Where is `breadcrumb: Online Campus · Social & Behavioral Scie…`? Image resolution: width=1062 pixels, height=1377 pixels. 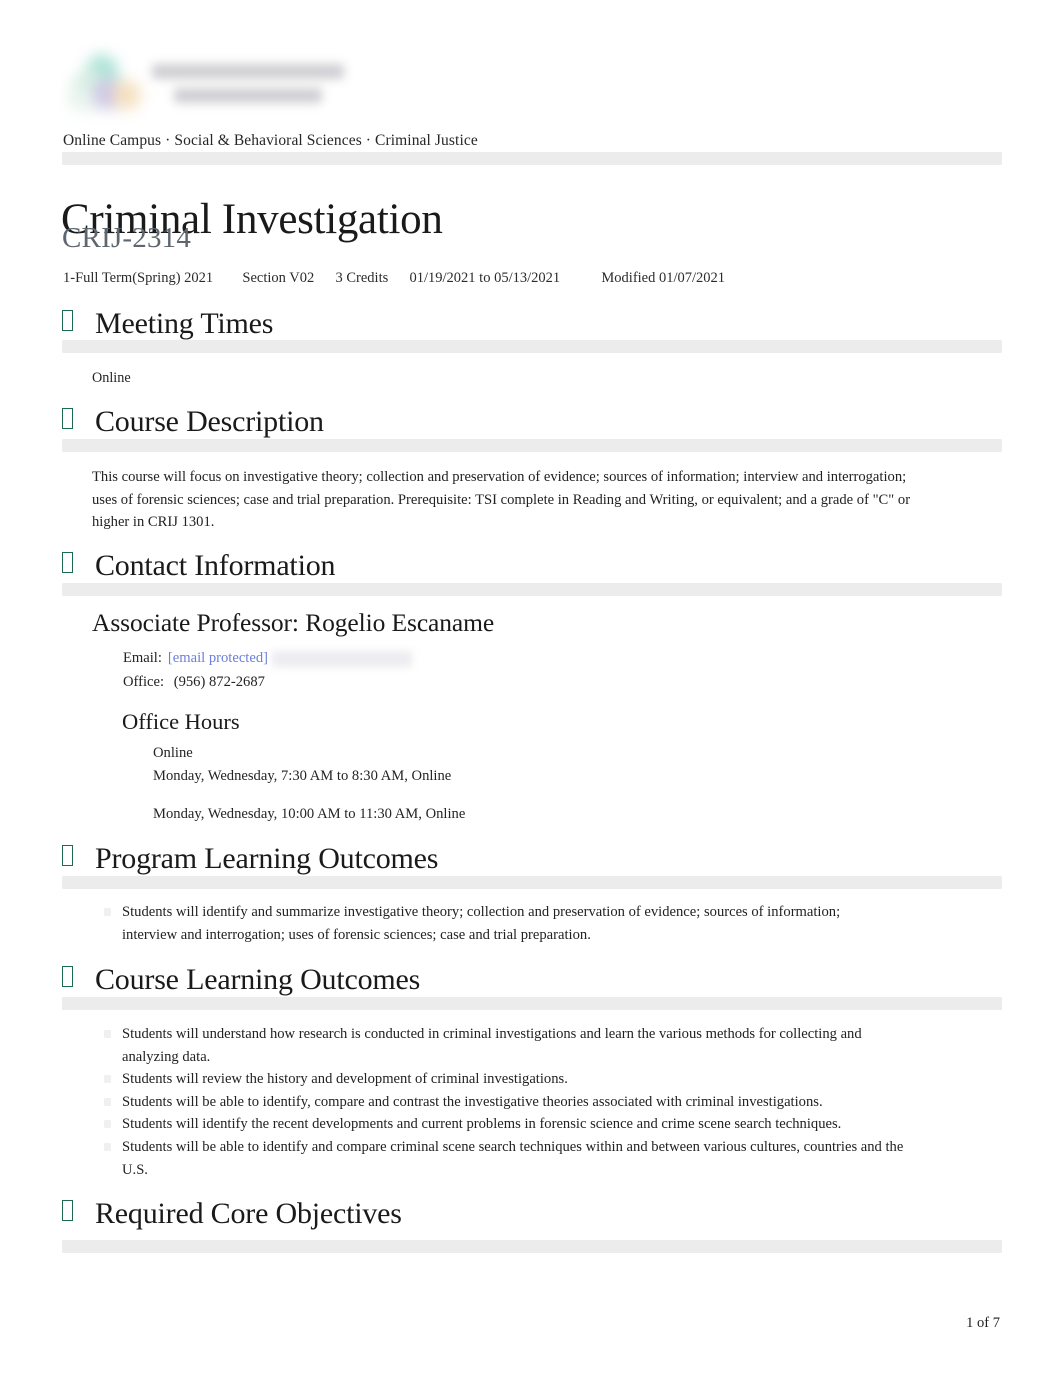
breadcrumb: Online Campus · Social & Behavioral Scie… is located at coordinates (270, 140).